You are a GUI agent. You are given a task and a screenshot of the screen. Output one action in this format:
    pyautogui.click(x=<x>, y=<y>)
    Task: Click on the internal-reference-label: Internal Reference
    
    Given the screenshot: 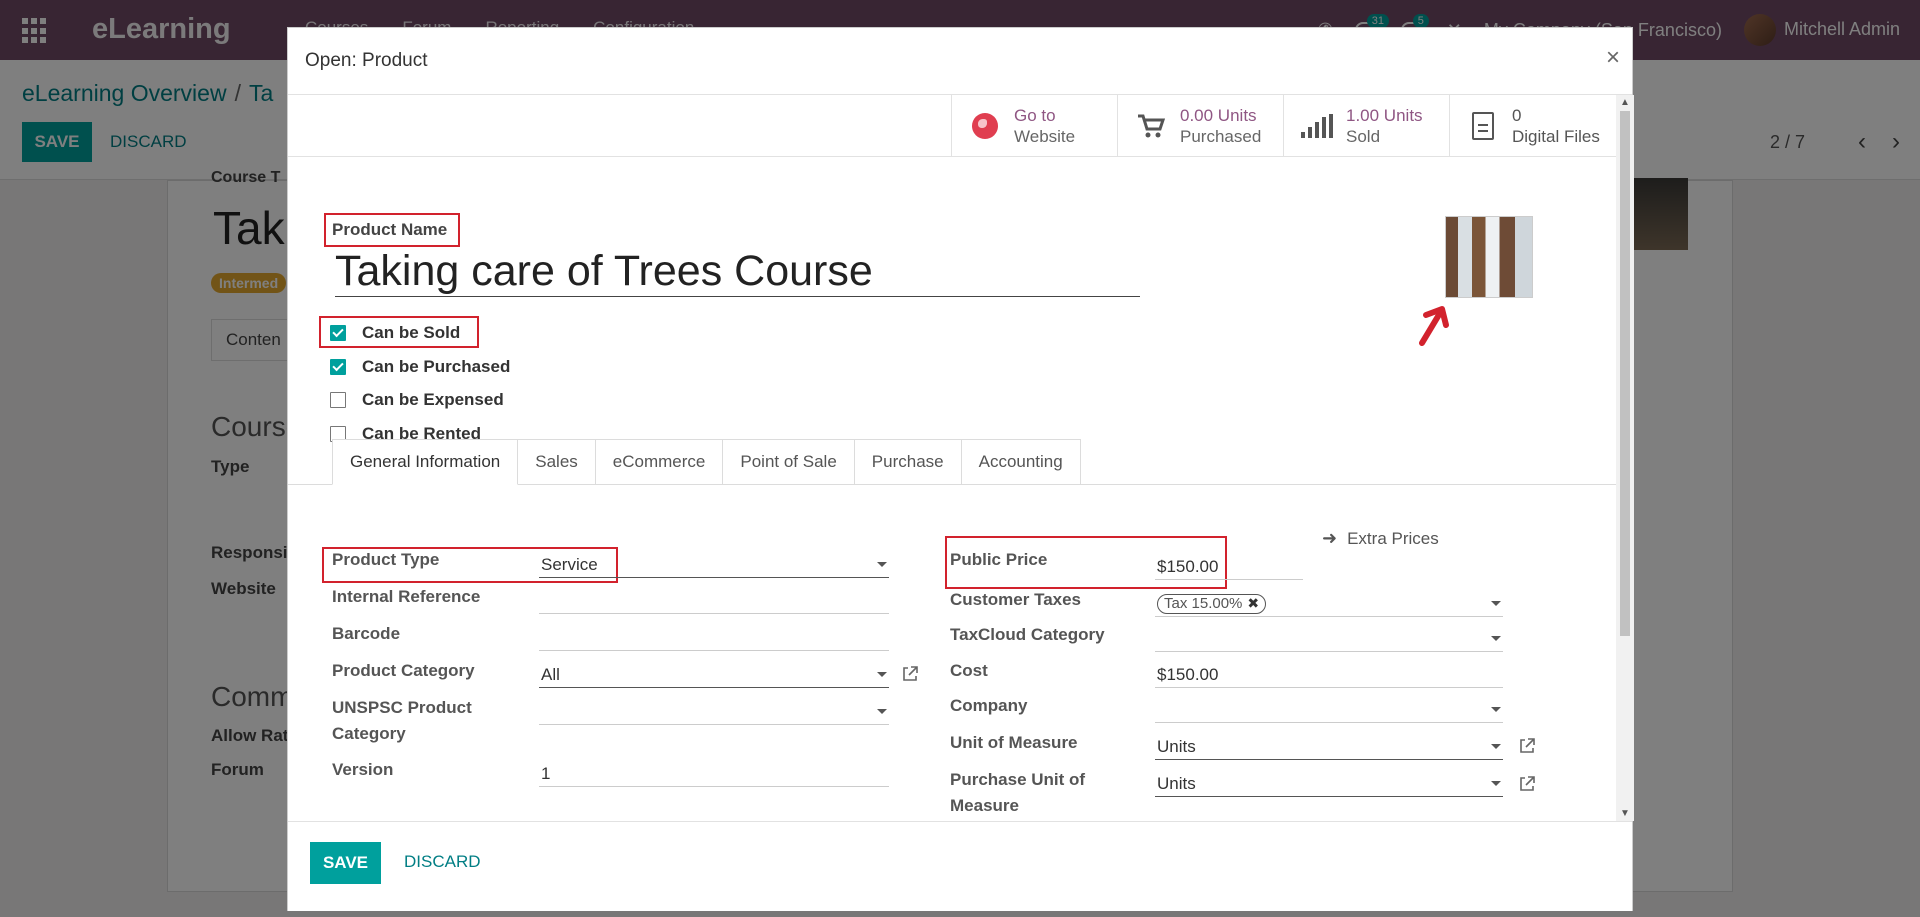 What is the action you would take?
    pyautogui.click(x=406, y=596)
    